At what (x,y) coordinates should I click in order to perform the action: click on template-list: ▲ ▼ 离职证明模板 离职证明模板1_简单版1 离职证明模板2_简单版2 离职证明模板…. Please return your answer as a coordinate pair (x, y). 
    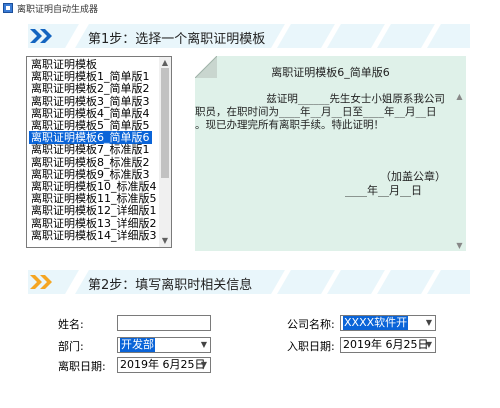
    Looking at the image, I should click on (99, 152).